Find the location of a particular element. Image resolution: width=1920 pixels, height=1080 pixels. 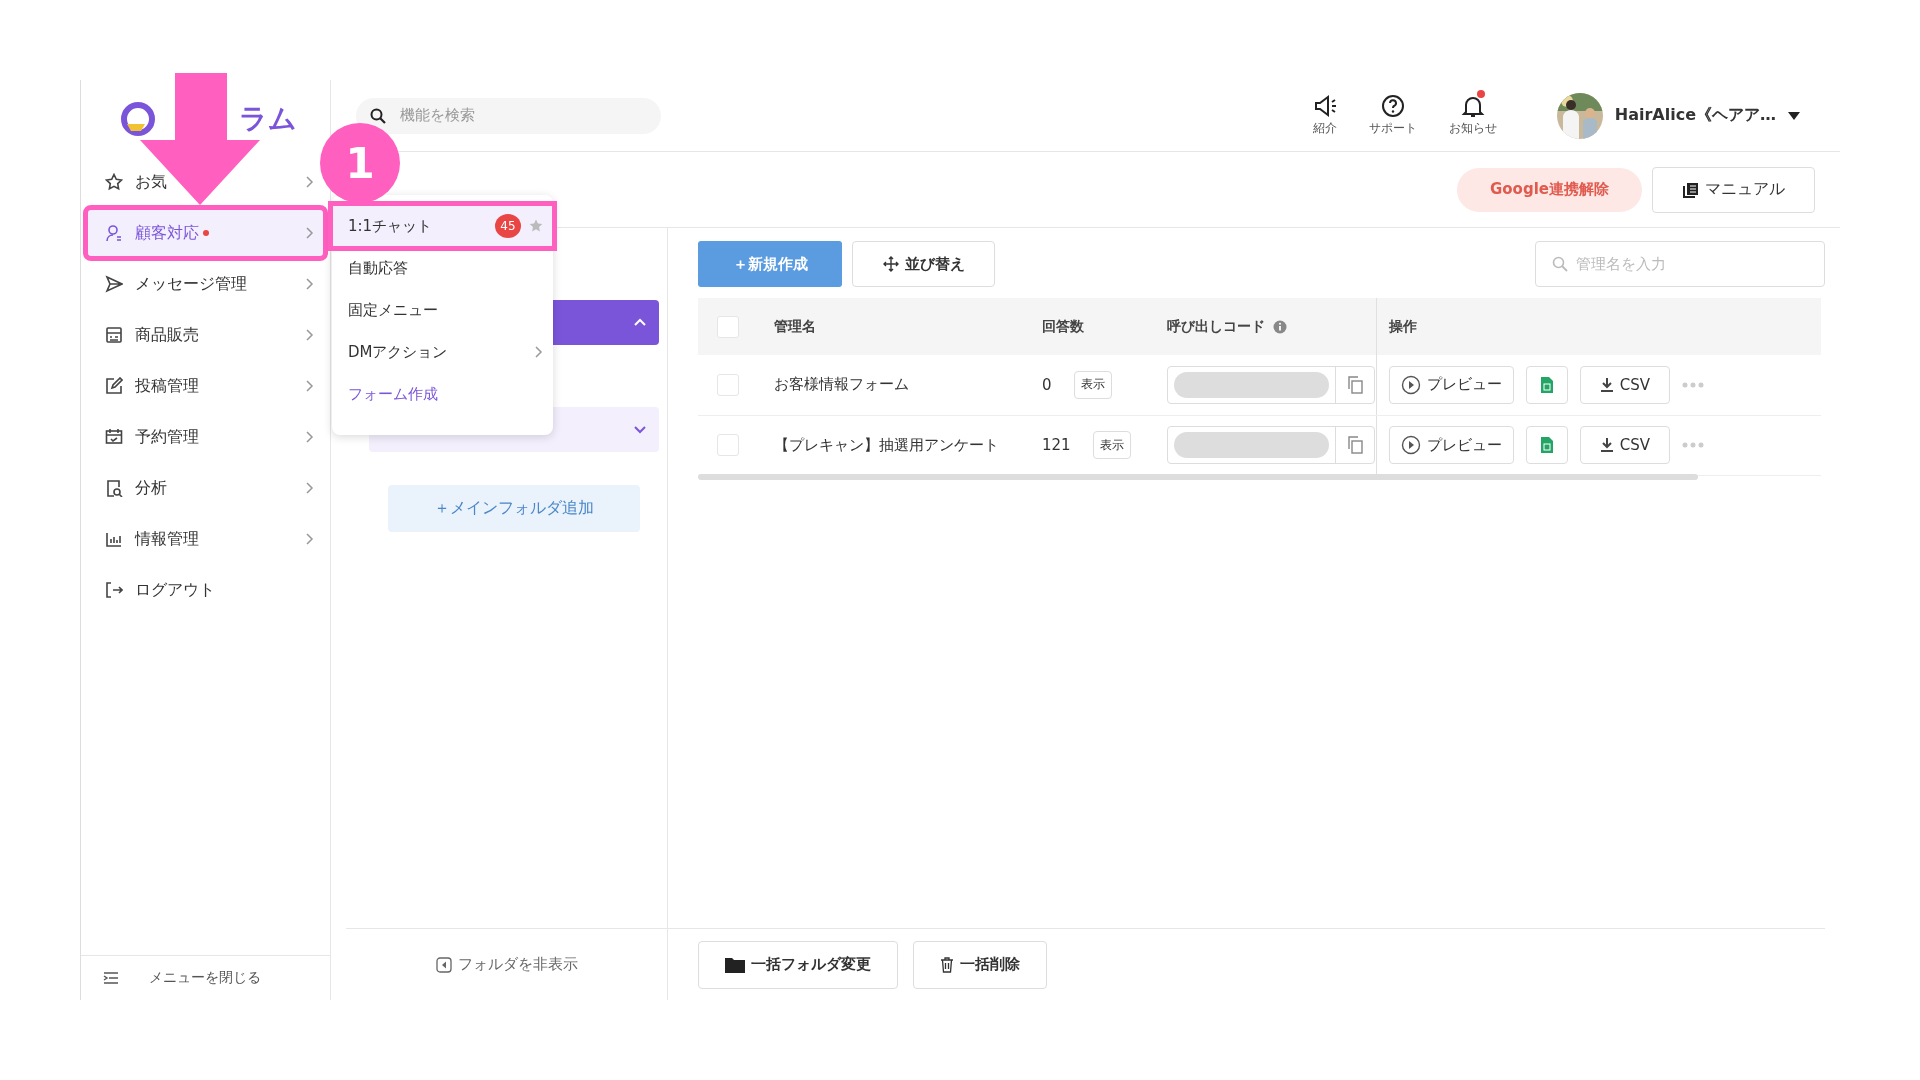

info-icon is located at coordinates (1280, 326).